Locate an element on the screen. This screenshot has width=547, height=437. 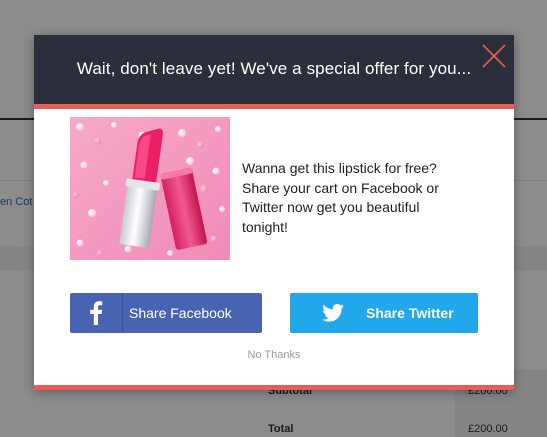
offer-line: tonight! is located at coordinates (265, 226).